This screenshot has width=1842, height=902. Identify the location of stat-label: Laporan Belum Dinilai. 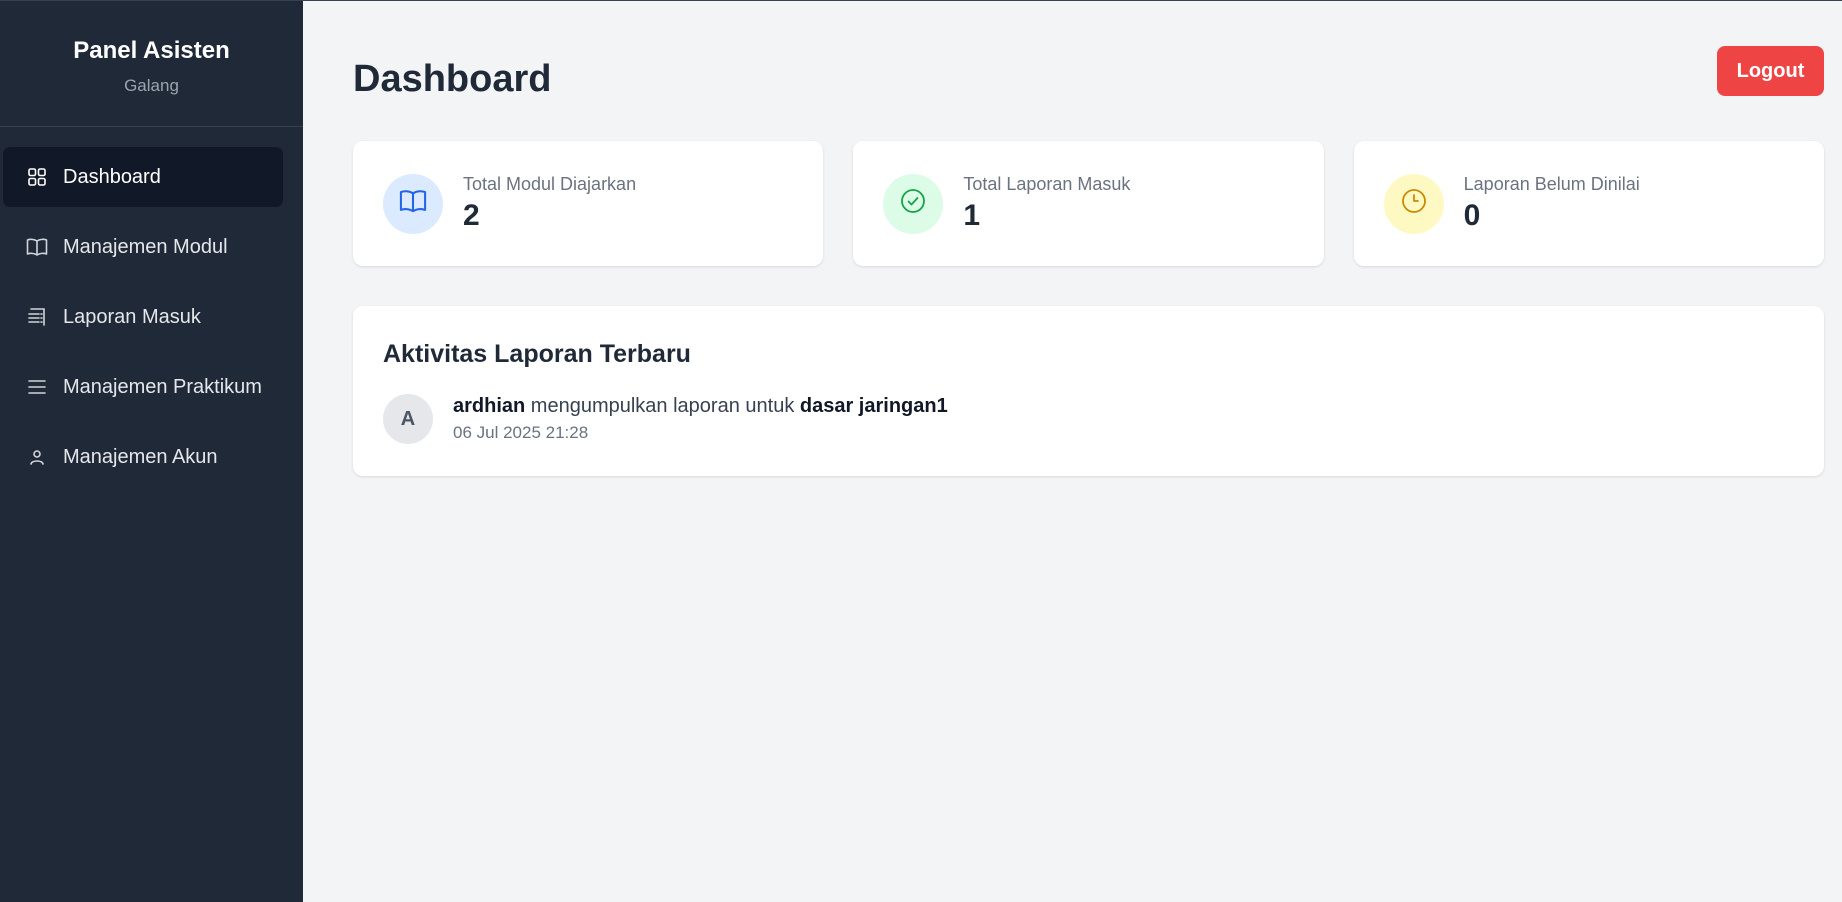
(1551, 184).